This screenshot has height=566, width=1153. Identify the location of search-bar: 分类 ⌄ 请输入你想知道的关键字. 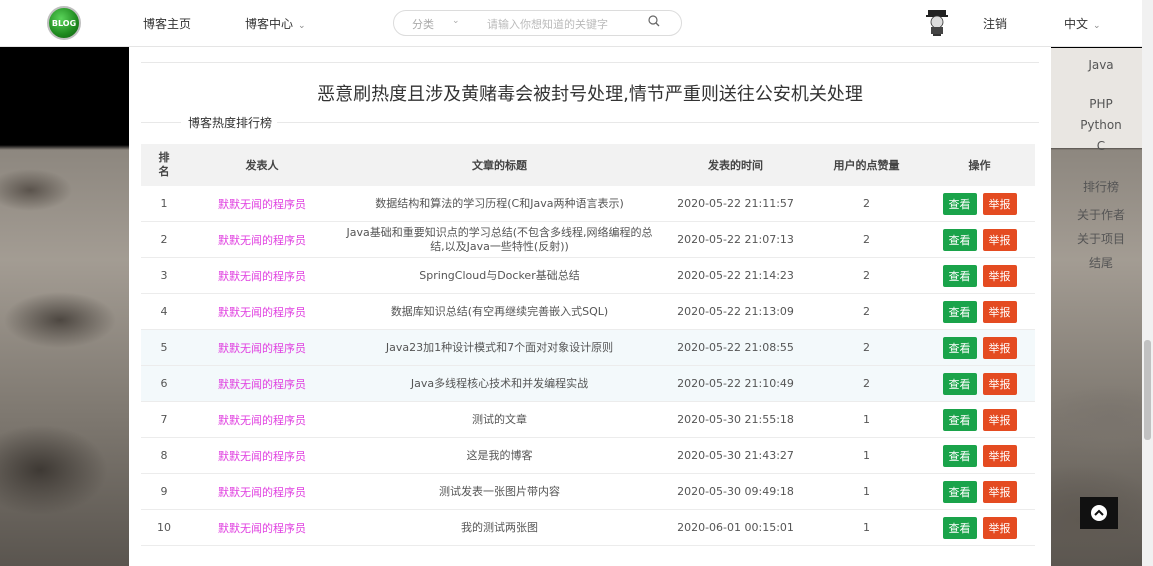
(537, 23).